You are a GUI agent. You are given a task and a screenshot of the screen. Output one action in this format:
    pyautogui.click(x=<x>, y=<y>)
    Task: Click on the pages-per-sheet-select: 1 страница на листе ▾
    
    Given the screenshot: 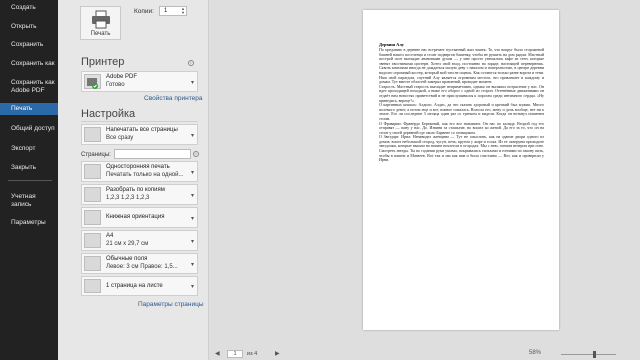 What is the action you would take?
    pyautogui.click(x=139, y=286)
    